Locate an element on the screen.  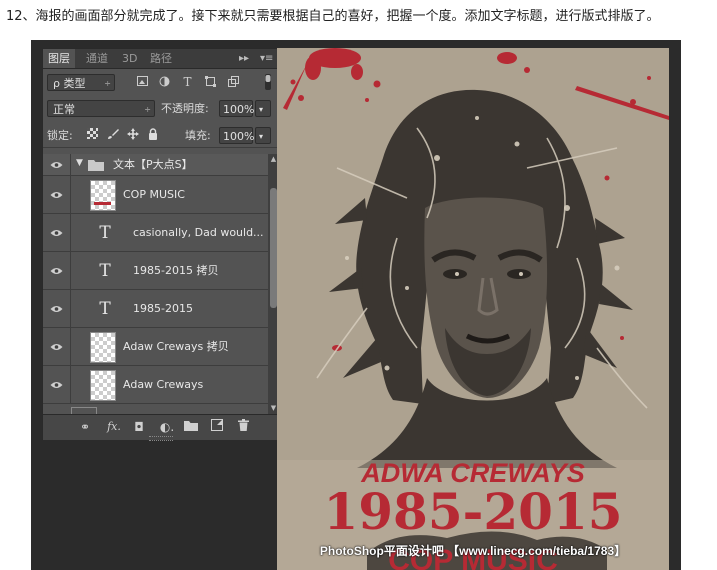
fill-input: 100% is located at coordinates (236, 135).